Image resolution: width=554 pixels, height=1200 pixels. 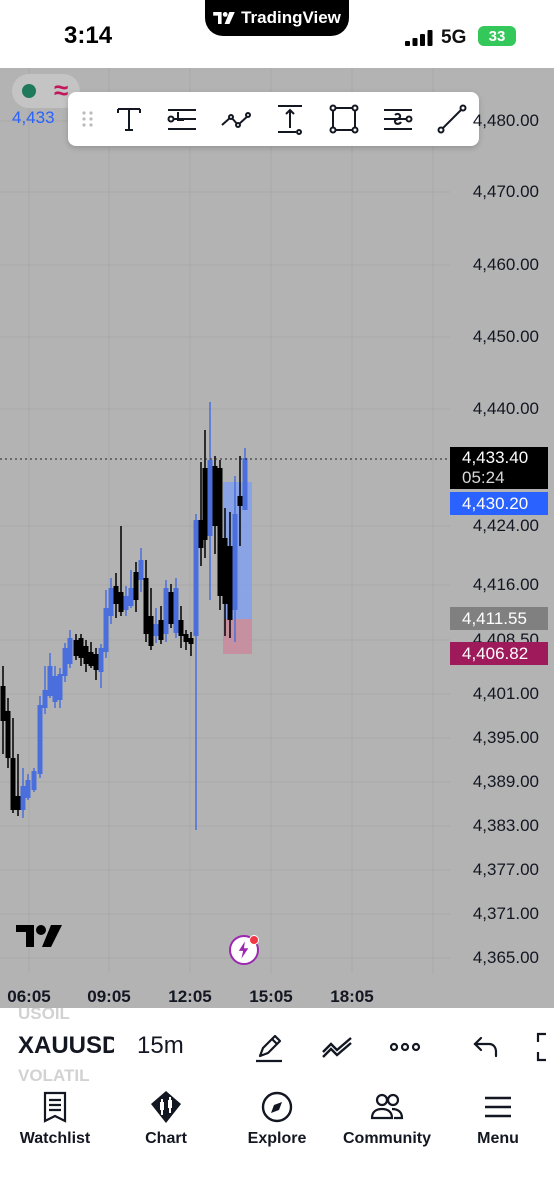 What do you see at coordinates (505, 408) in the screenshot?
I see `price-axis-label: 4,440.00` at bounding box center [505, 408].